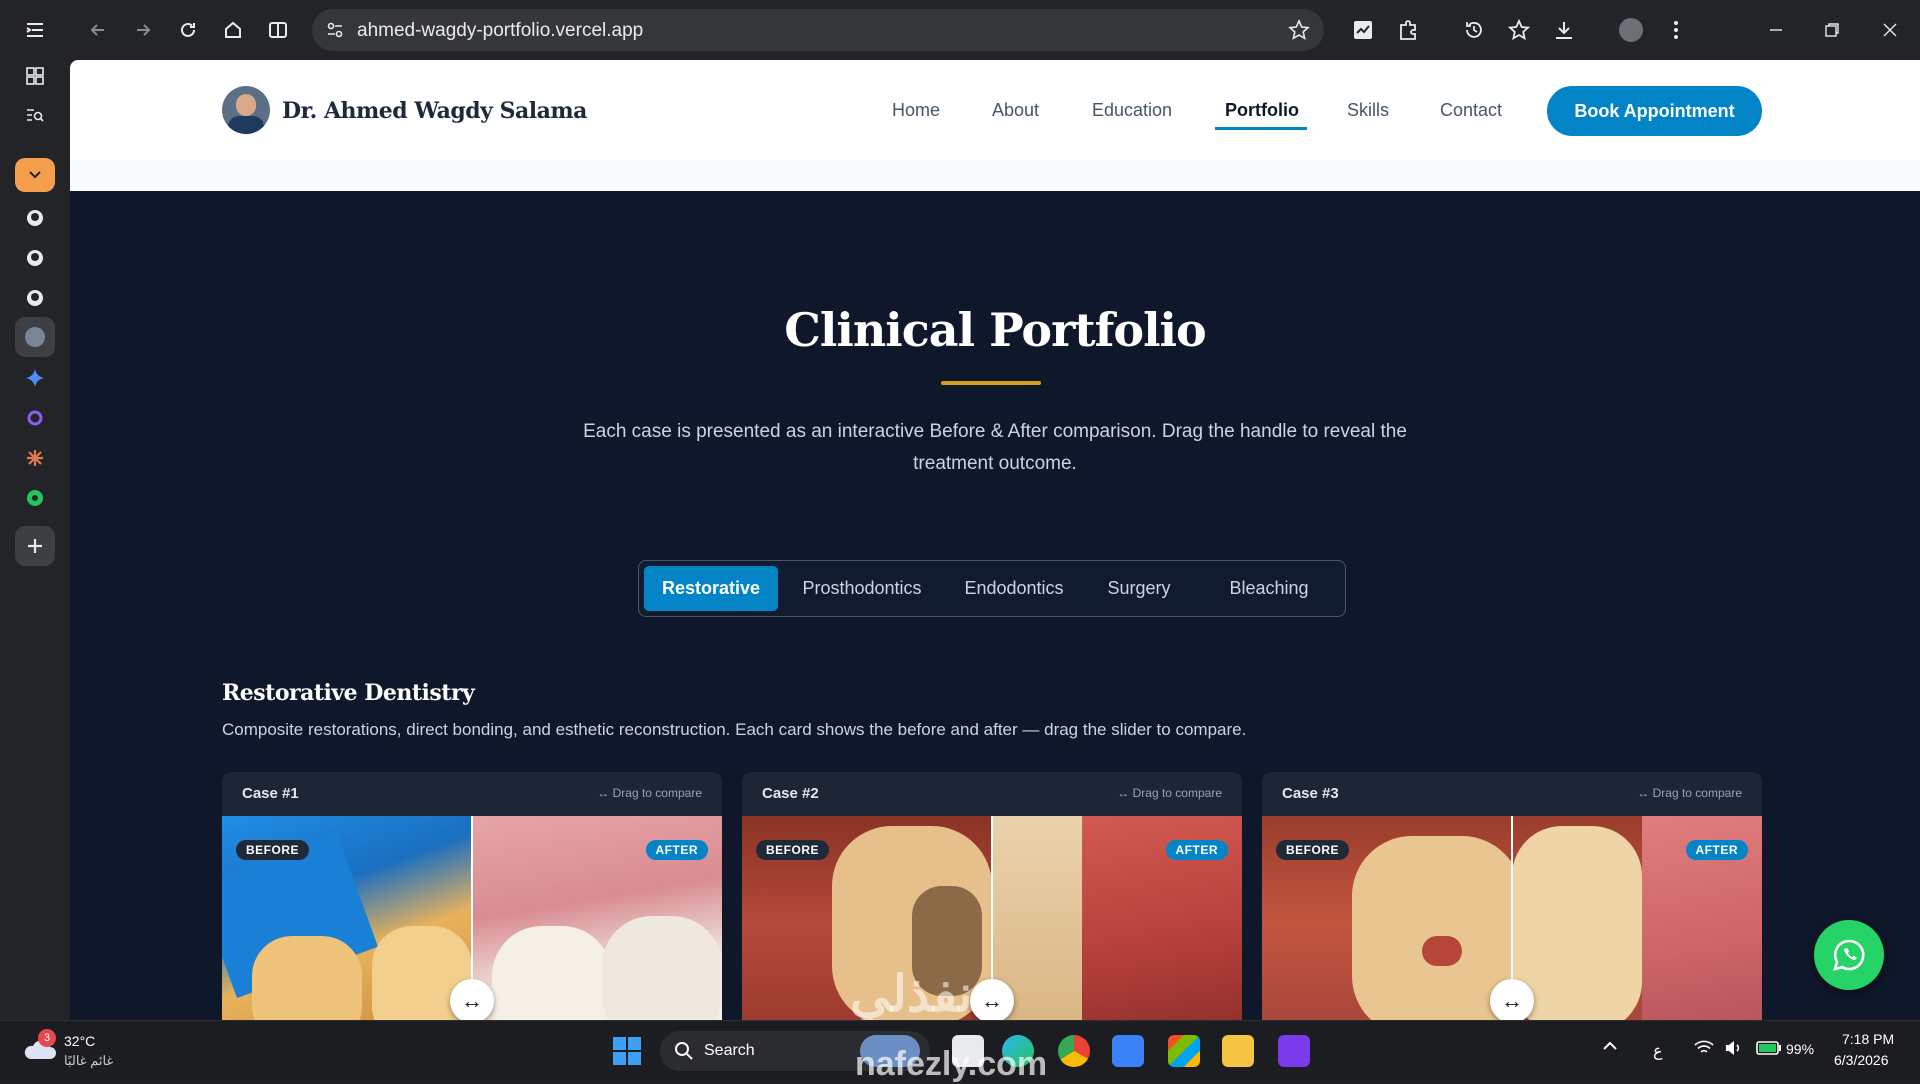 This screenshot has width=1920, height=1084. I want to click on case-card-header: Case #1 ↔ Drag to compare, so click(472, 794).